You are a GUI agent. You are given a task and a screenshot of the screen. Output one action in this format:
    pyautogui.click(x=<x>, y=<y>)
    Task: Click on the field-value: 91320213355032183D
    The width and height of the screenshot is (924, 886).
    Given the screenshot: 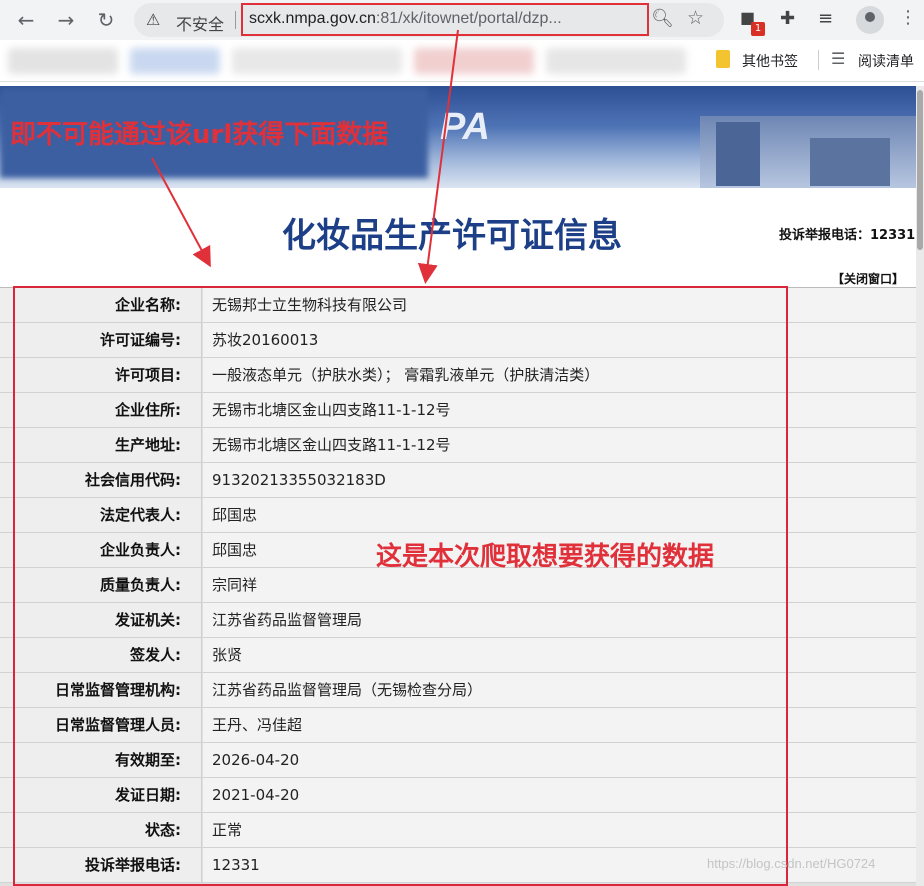 What is the action you would take?
    pyautogui.click(x=559, y=480)
    